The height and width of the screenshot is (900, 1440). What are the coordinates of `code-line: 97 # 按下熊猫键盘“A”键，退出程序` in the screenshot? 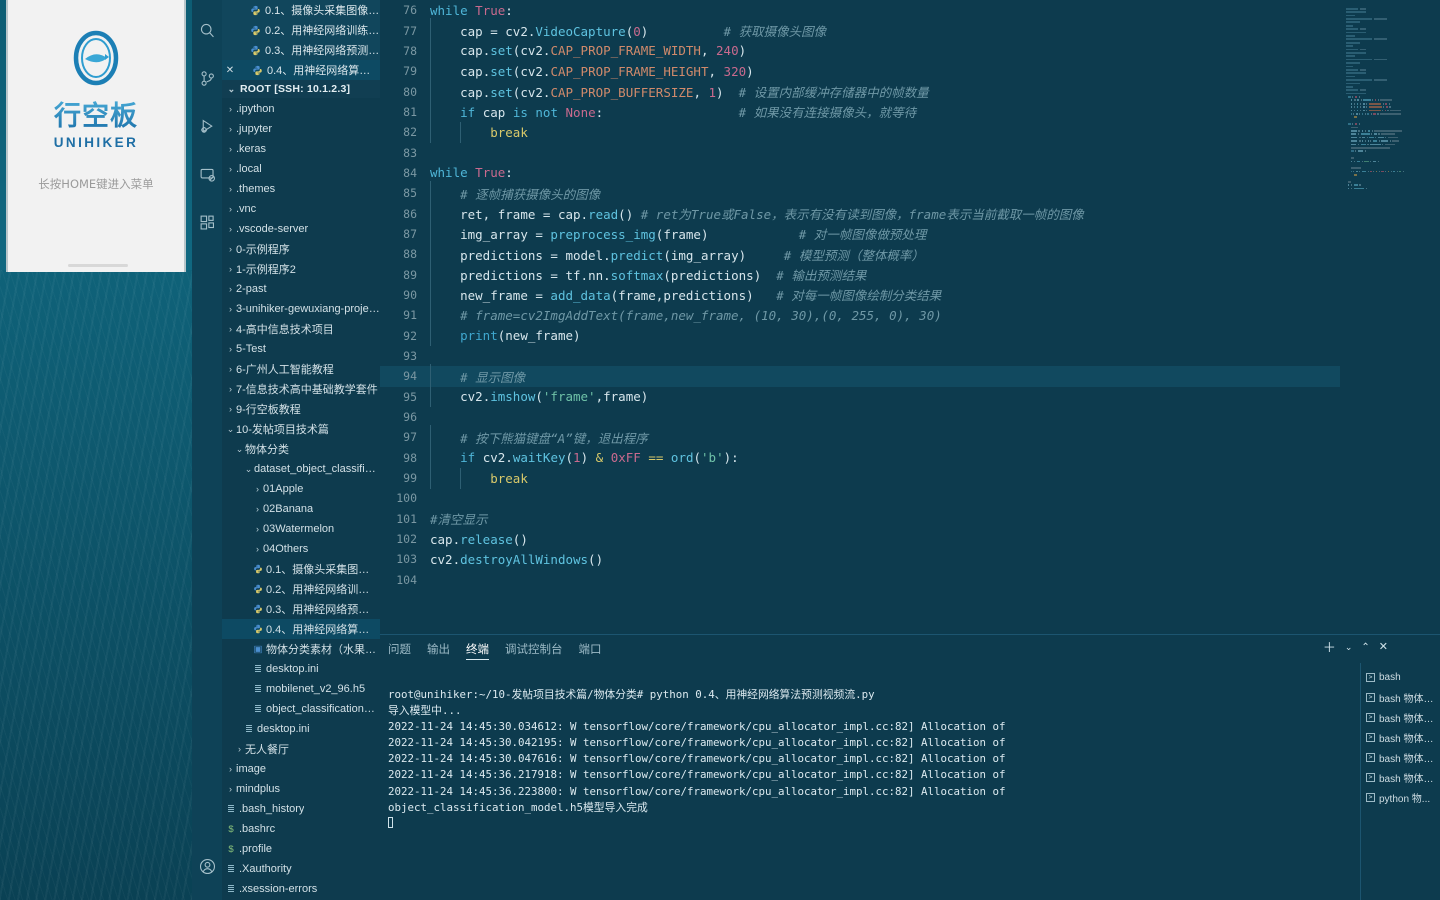 It's located at (860, 437).